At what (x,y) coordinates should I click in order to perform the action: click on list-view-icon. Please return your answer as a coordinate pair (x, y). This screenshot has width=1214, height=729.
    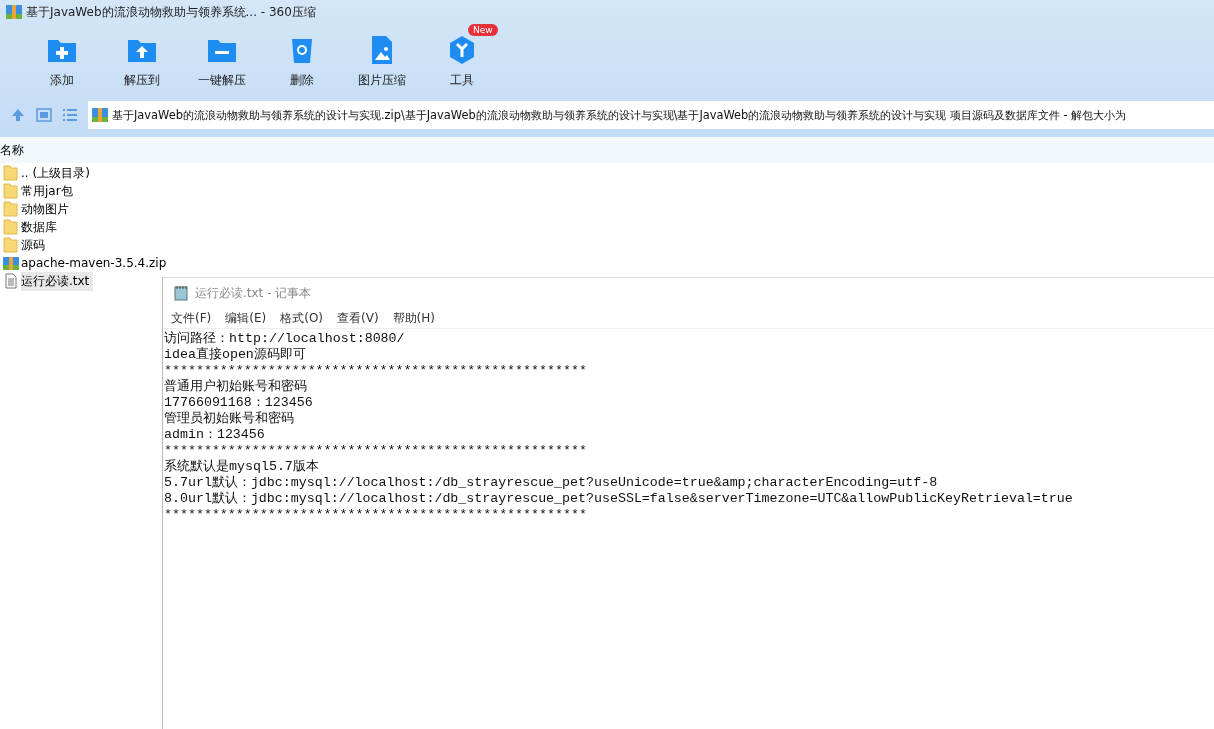
    Looking at the image, I should click on (70, 115).